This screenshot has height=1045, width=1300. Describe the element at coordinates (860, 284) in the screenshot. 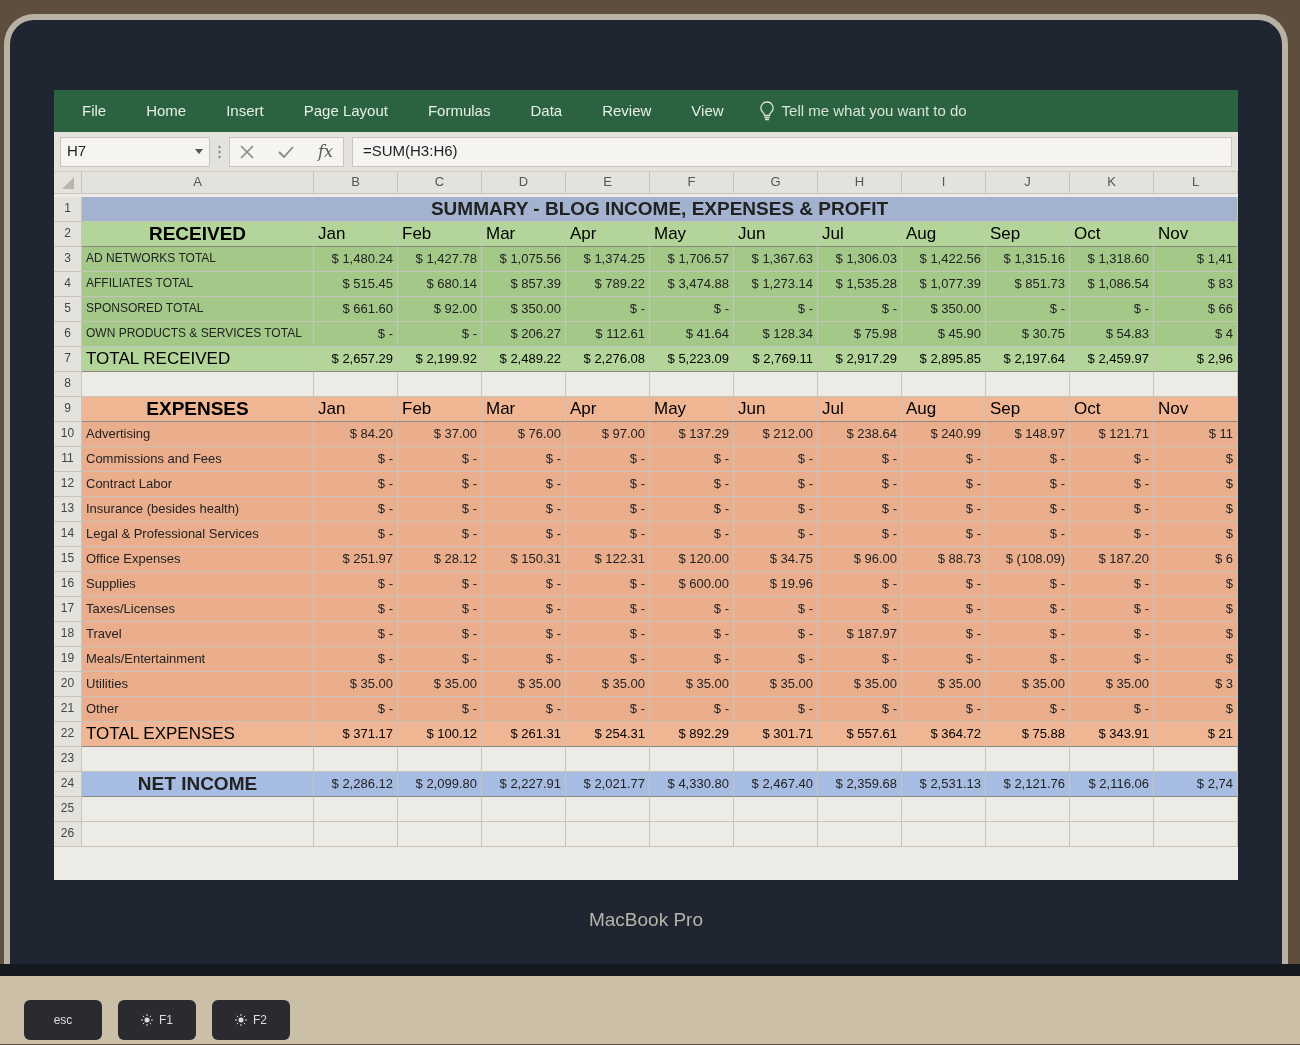

I see `table-cell: $ 1,535.28` at that location.